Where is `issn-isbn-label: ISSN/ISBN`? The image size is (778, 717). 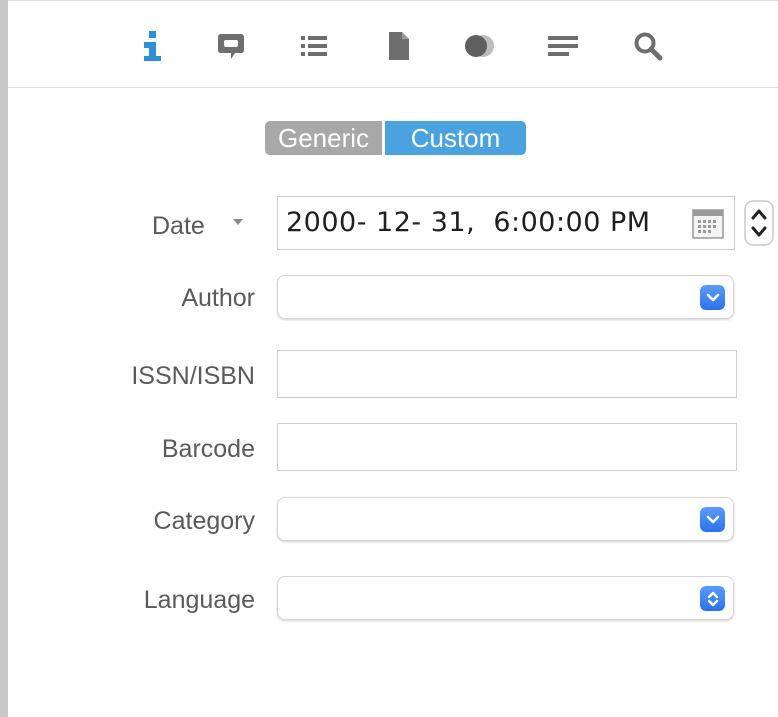
issn-isbn-label: ISSN/ISBN is located at coordinates (193, 376).